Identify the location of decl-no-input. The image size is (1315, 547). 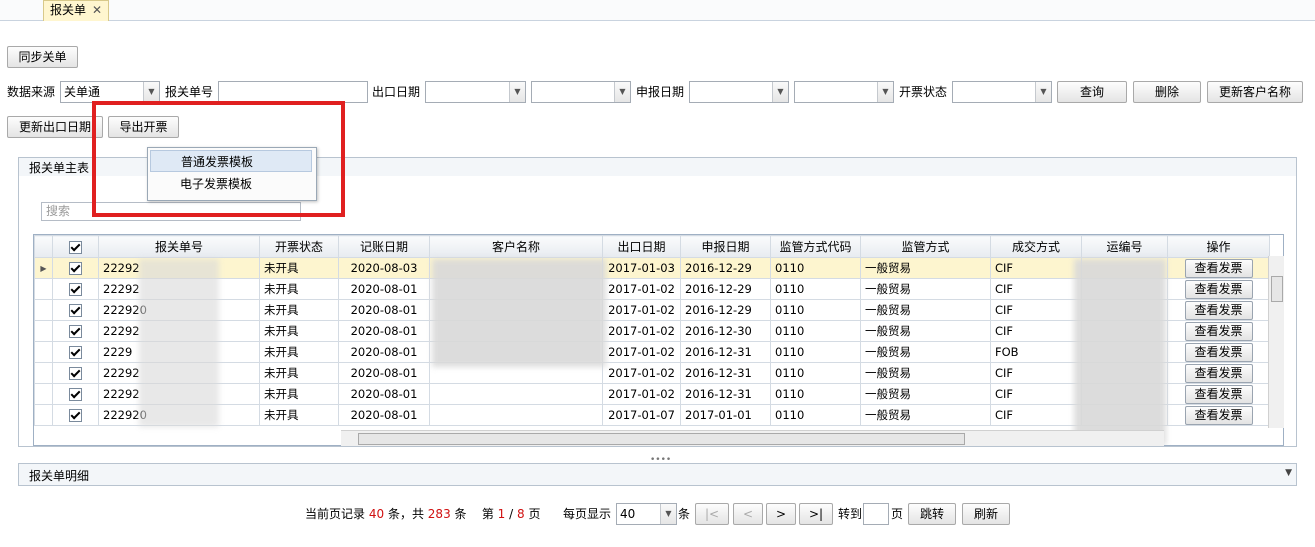
(293, 92).